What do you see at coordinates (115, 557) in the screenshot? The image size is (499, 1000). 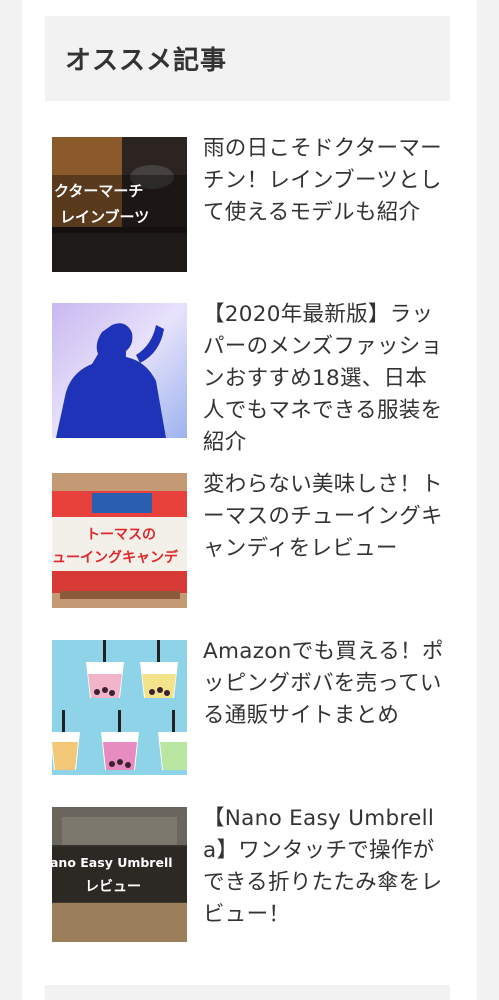 I see `svg-text: ューイングキャンデ` at bounding box center [115, 557].